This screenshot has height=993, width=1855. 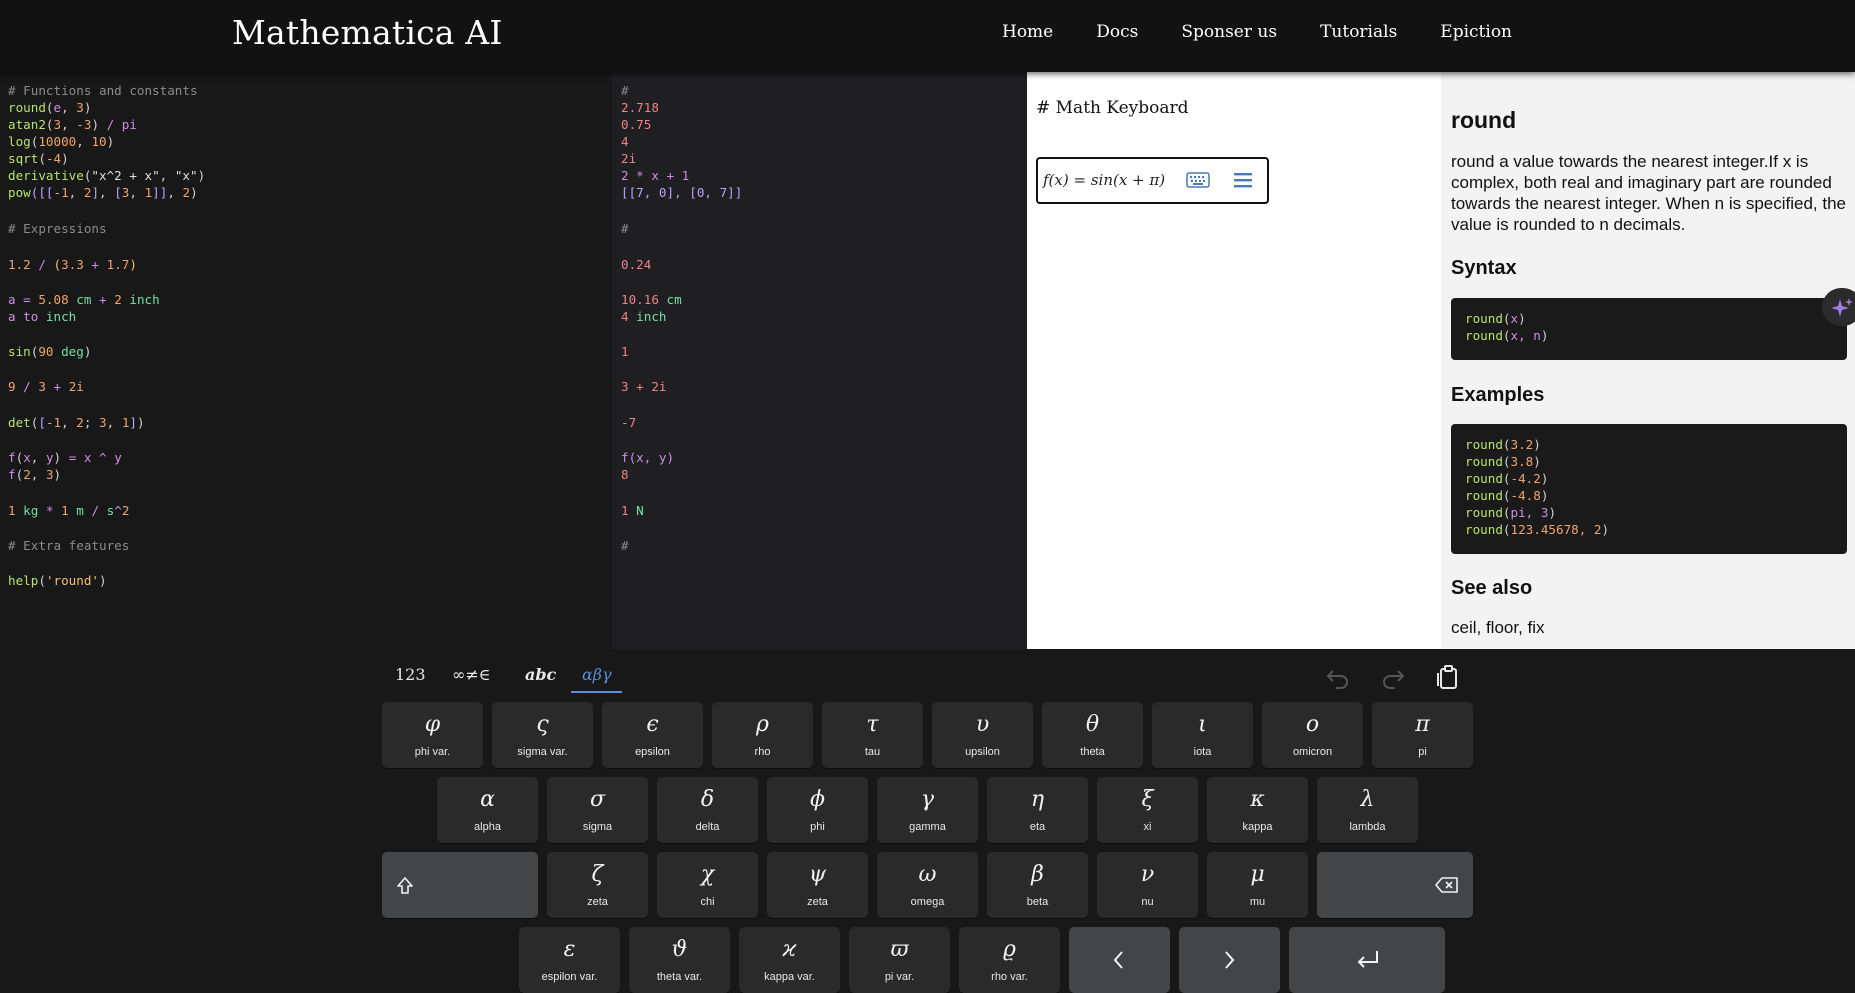 What do you see at coordinates (1498, 395) in the screenshot?
I see `examples-heading: Examples` at bounding box center [1498, 395].